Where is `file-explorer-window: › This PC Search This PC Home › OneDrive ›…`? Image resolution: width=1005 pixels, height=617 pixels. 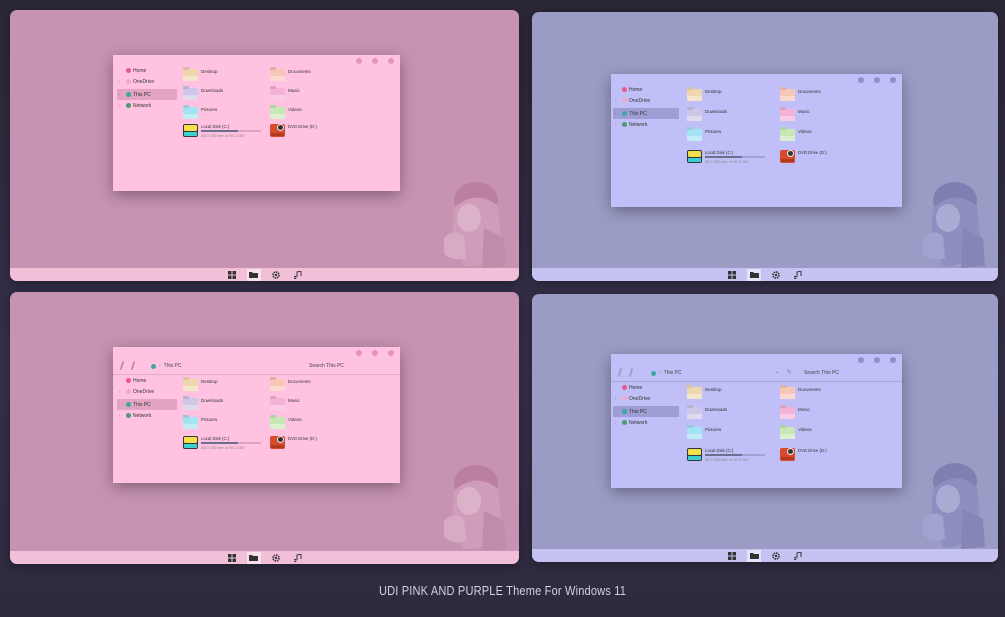
file-explorer-window: › This PC Search This PC Home › OneDrive ›… is located at coordinates (256, 415).